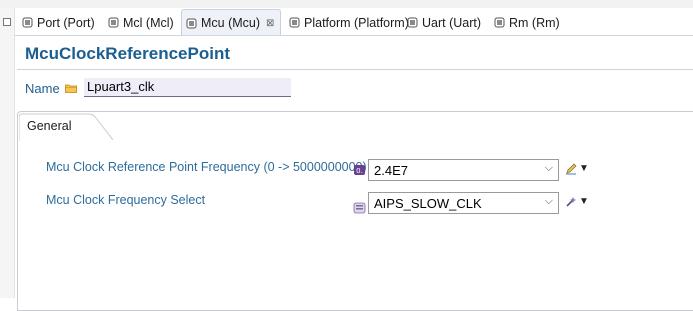 This screenshot has height=311, width=693. What do you see at coordinates (463, 170) in the screenshot?
I see `reference-frequency-combo: 2.4E7 ⌵` at bounding box center [463, 170].